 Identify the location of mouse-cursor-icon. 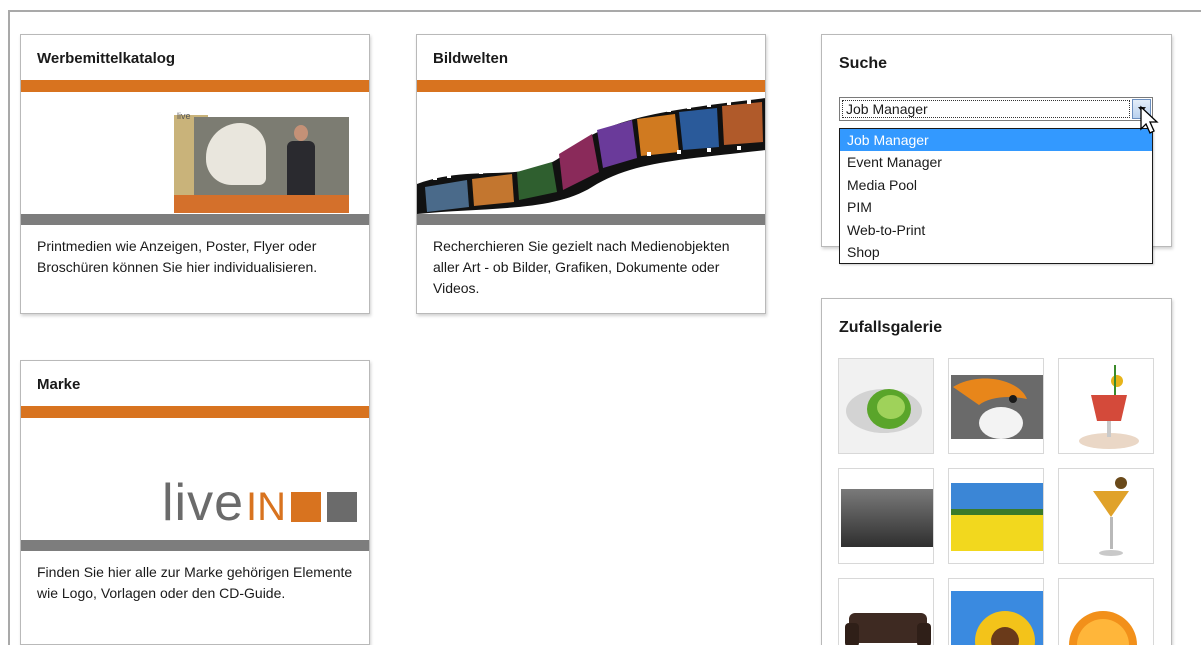
(1149, 119).